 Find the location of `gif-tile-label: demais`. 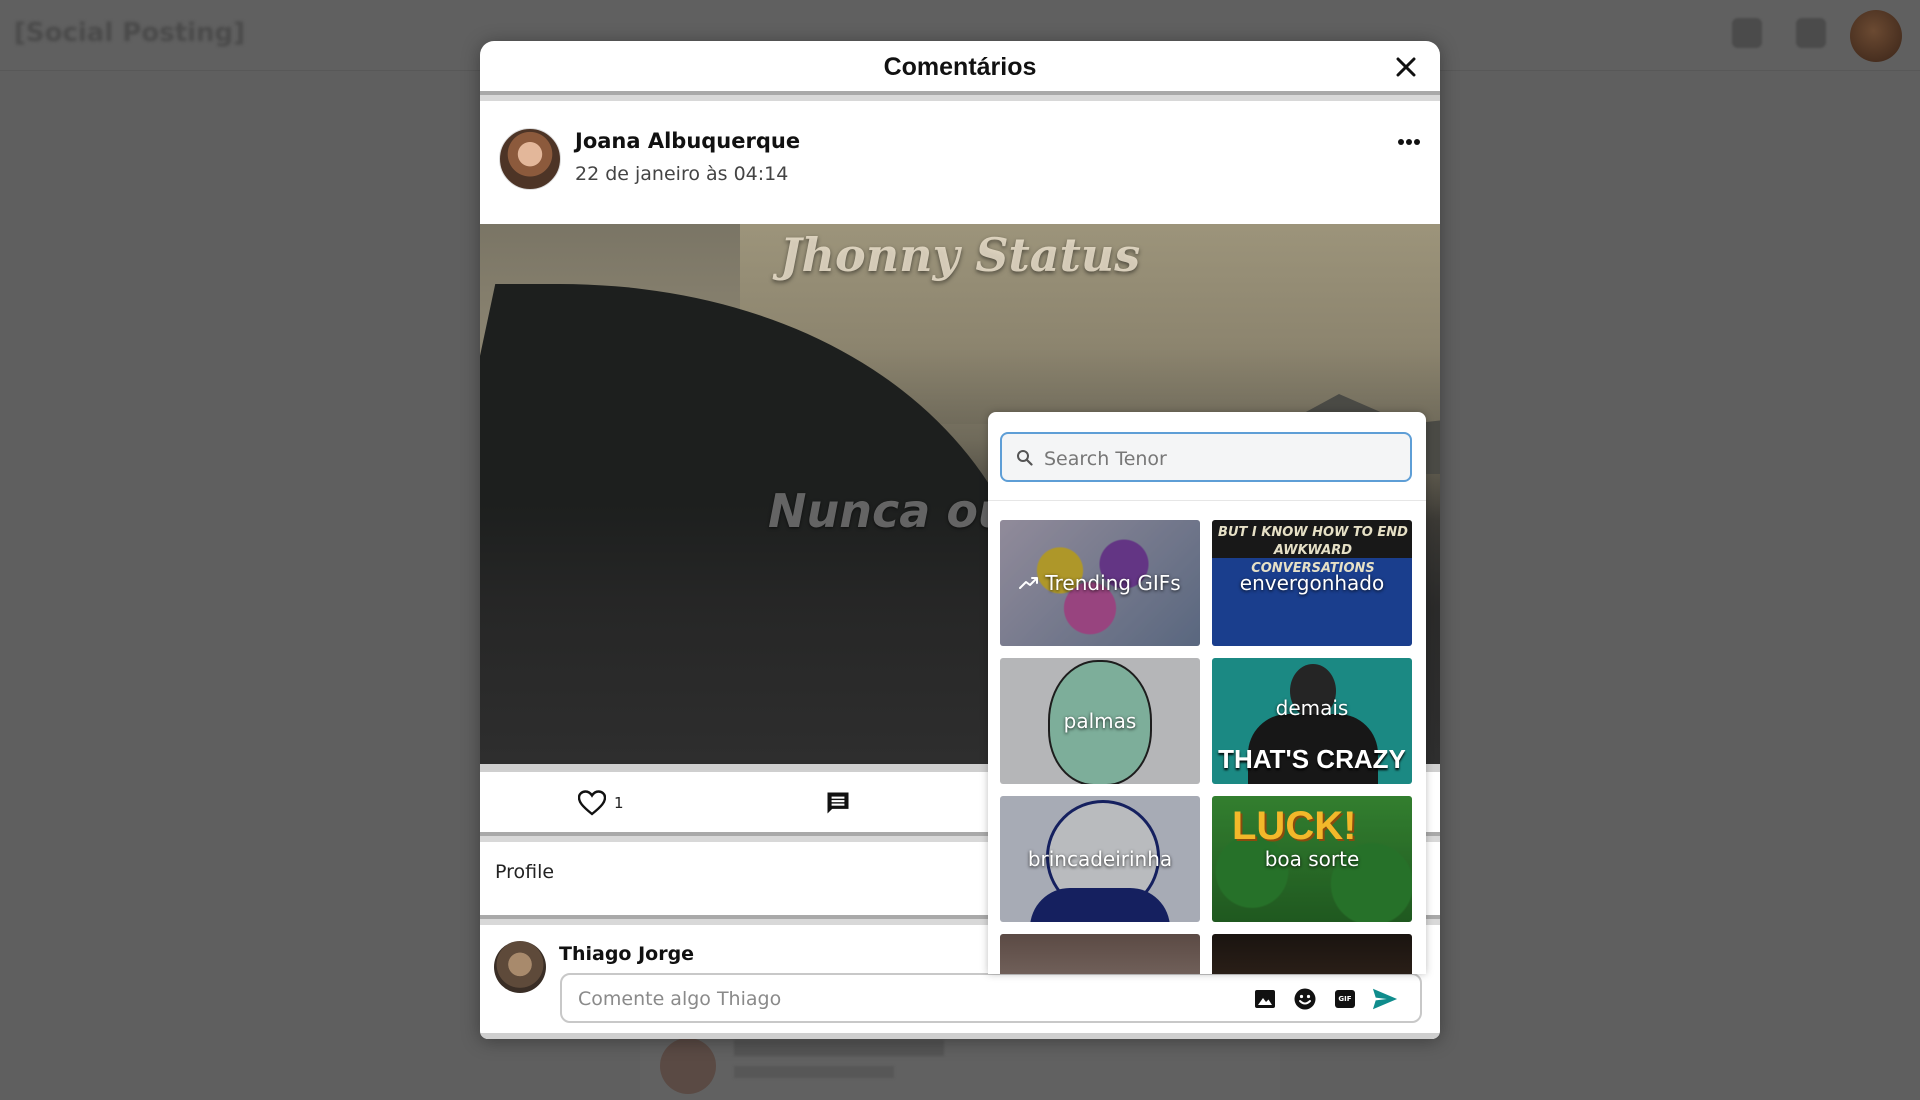

gif-tile-label: demais is located at coordinates (1312, 708).